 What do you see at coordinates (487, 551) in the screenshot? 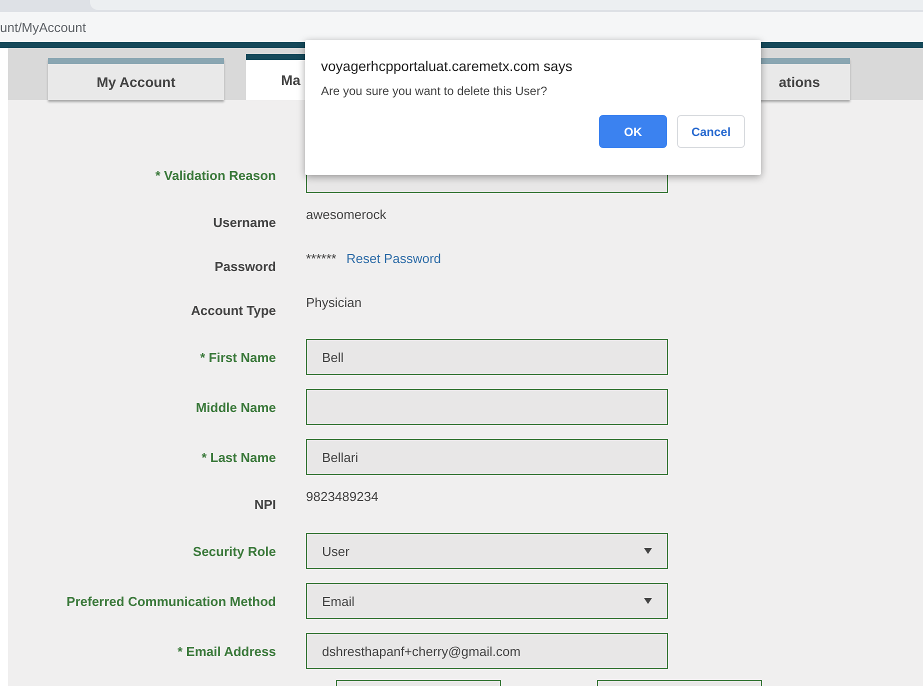
I see `select-field: User` at bounding box center [487, 551].